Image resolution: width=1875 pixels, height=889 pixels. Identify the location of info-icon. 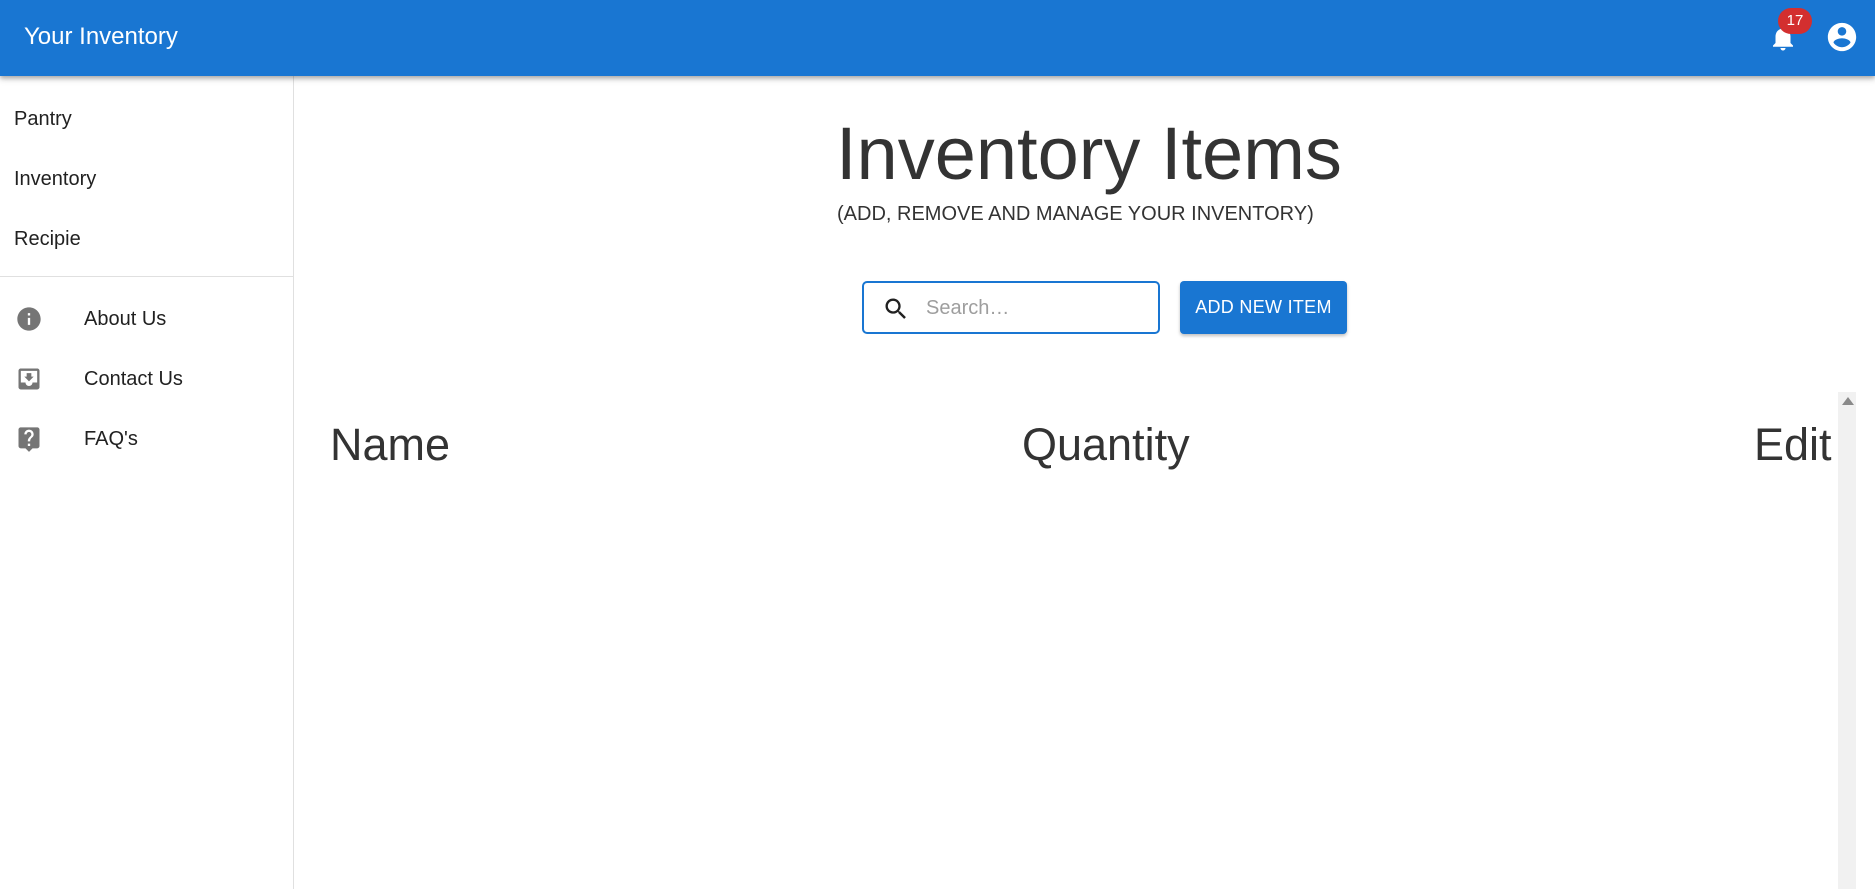
(29, 319).